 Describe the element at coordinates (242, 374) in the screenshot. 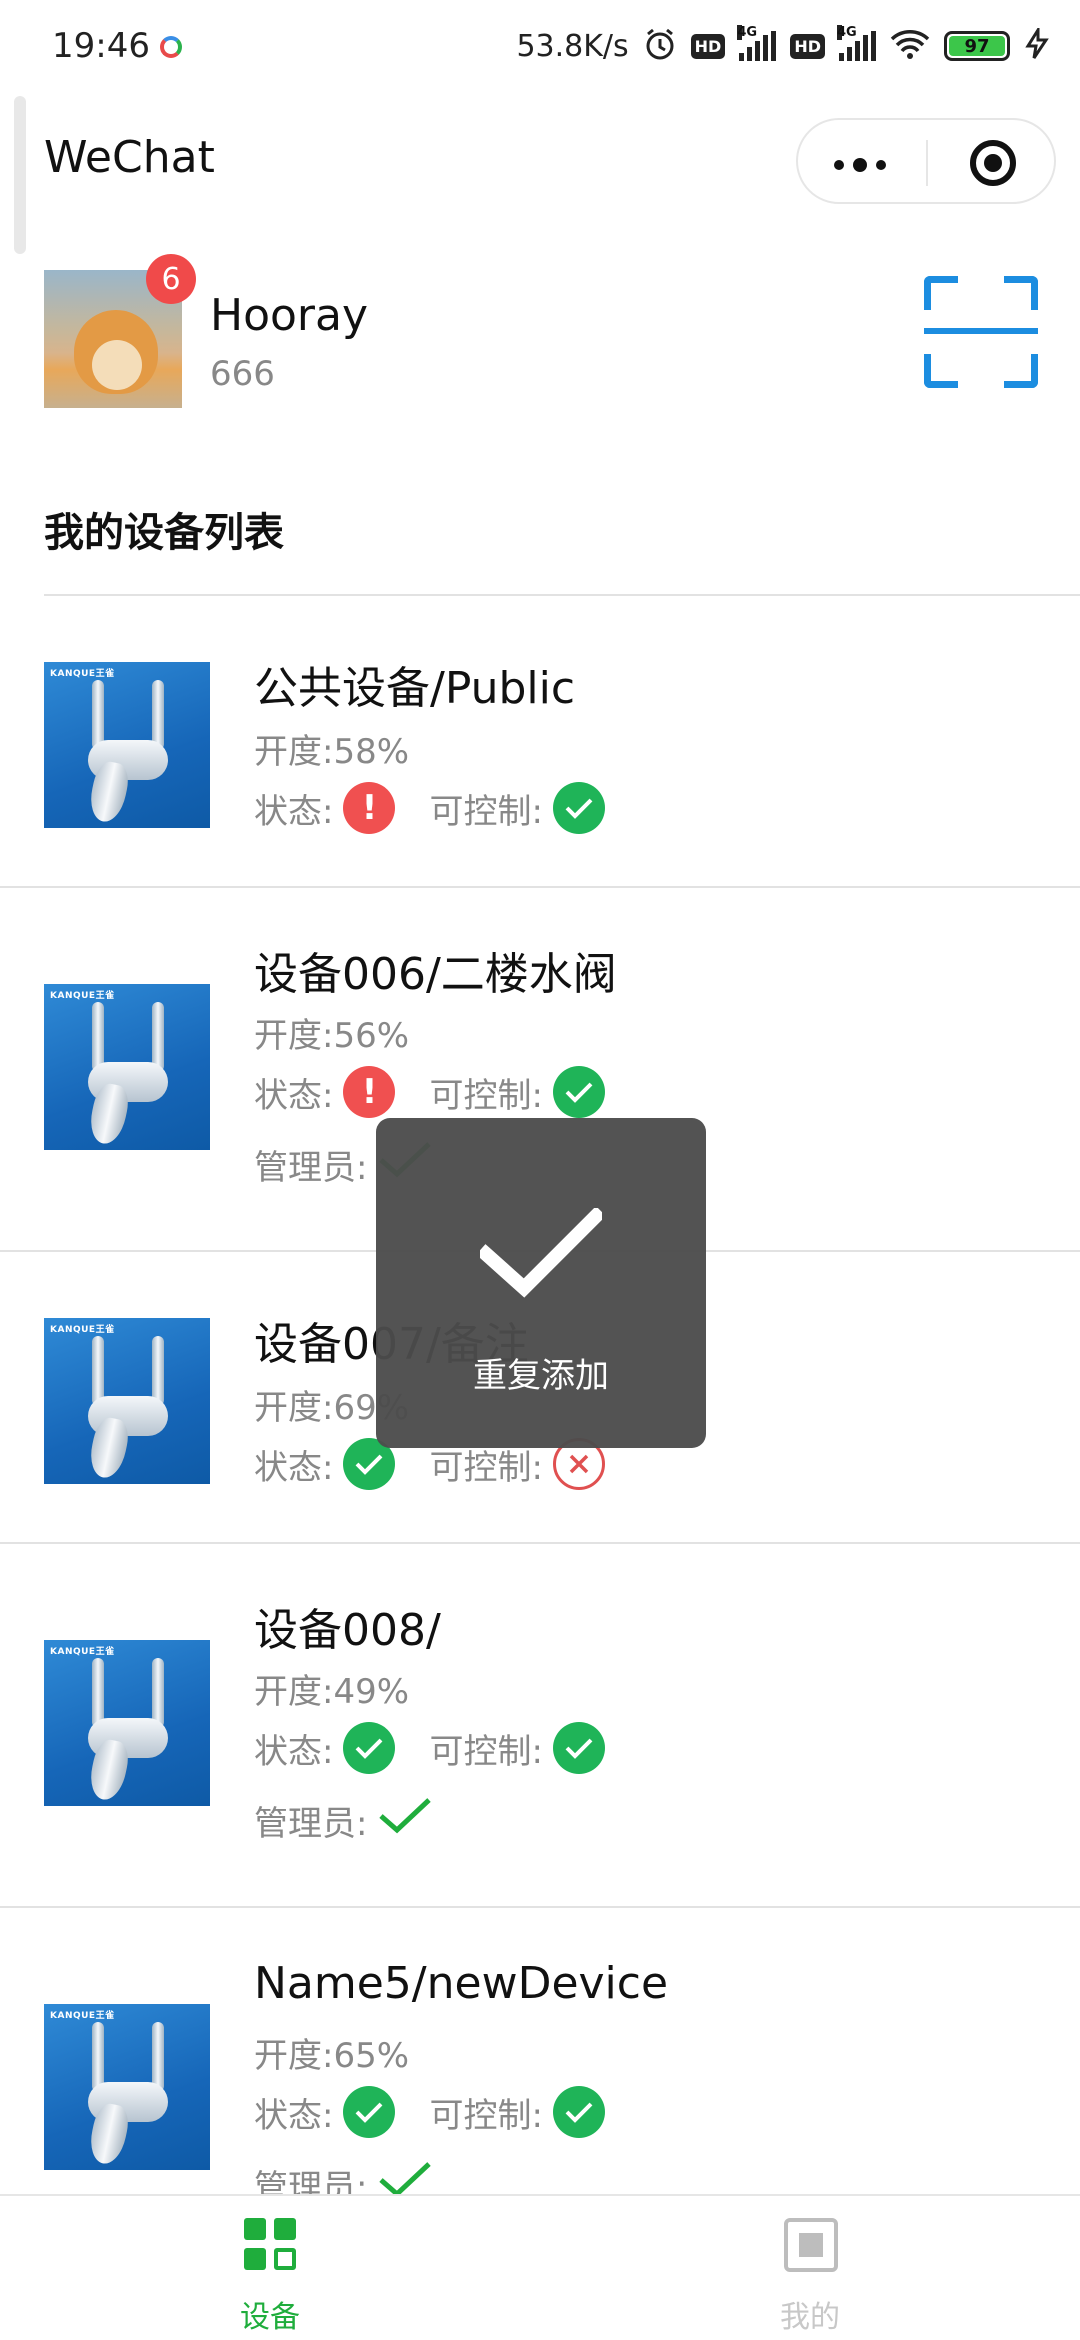

I see `profile-subtitle: 666` at that location.